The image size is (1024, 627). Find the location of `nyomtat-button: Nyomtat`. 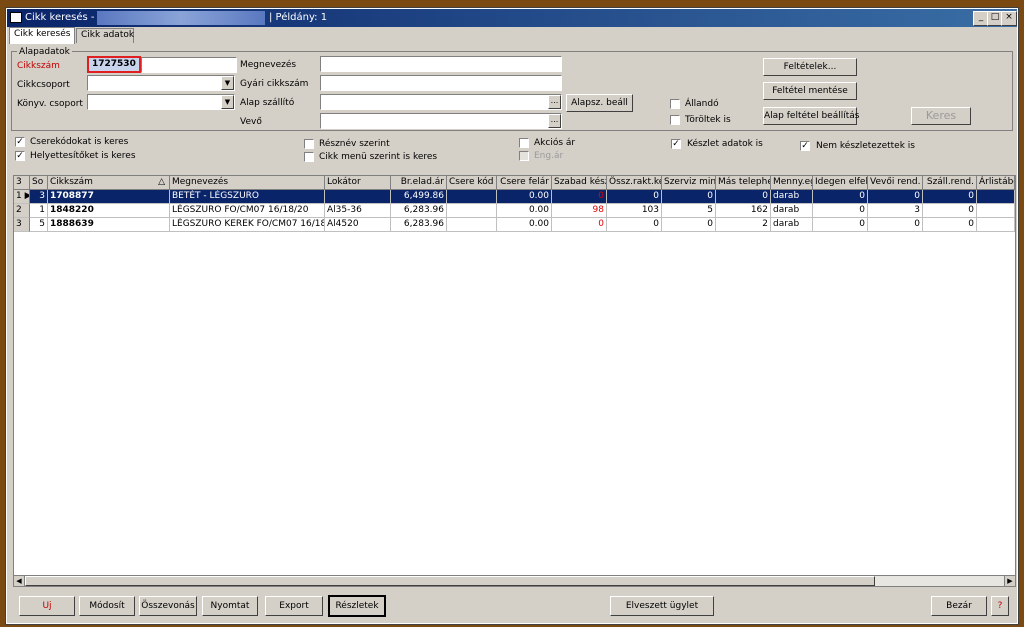

nyomtat-button: Nyomtat is located at coordinates (230, 606).